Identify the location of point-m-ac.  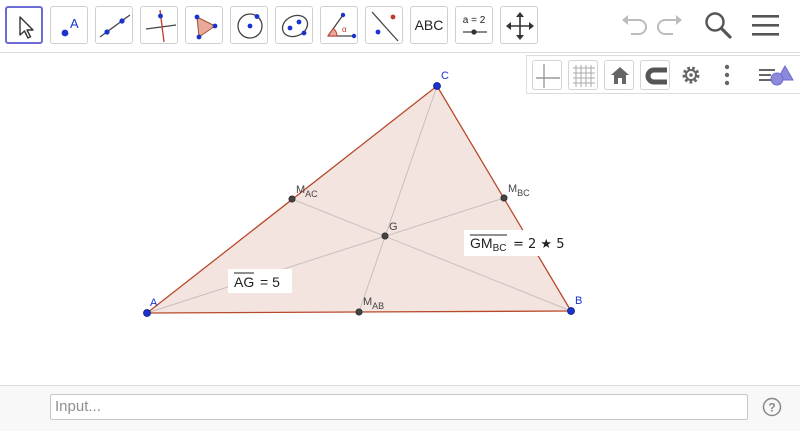
(292, 199).